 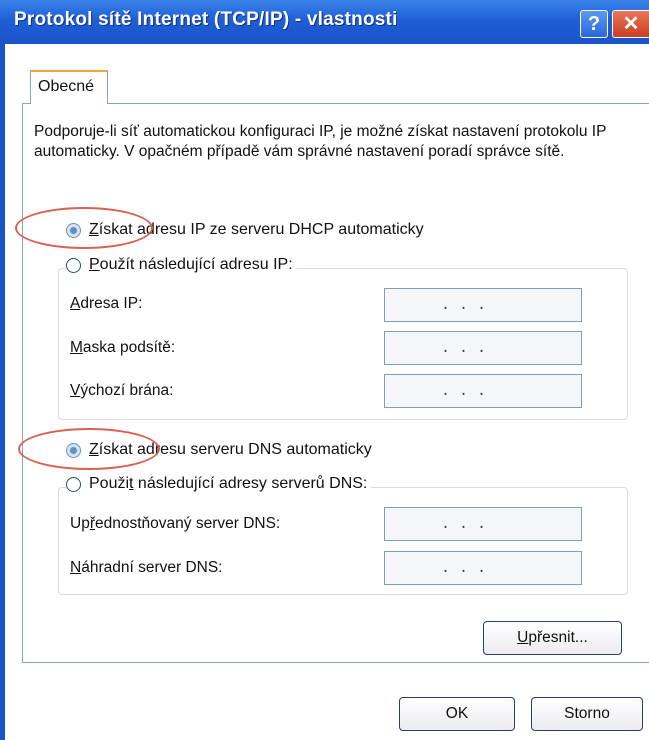 What do you see at coordinates (191, 264) in the screenshot?
I see `radio-ip-manual-label: Použít následující adresu IP:` at bounding box center [191, 264].